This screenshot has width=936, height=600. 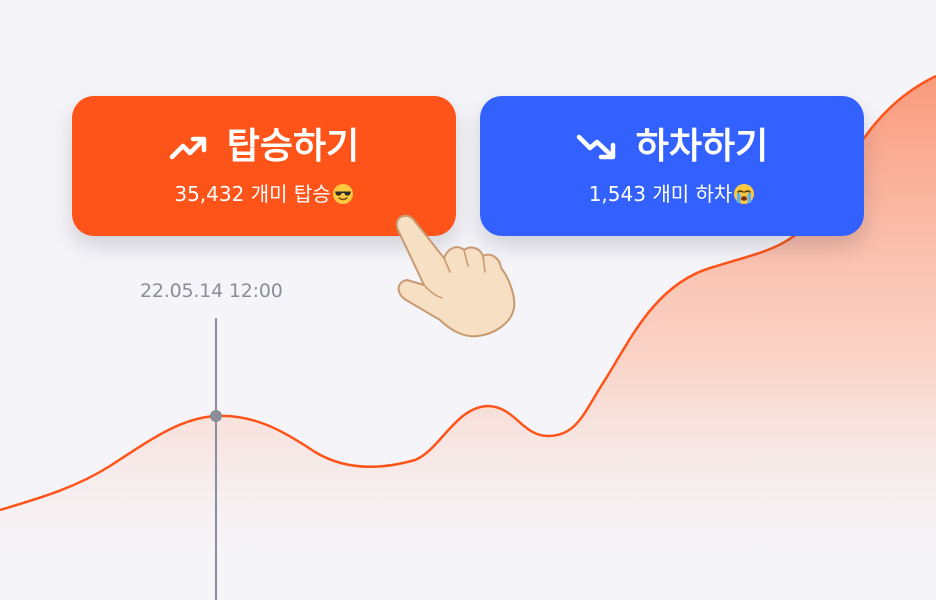 What do you see at coordinates (211, 291) in the screenshot?
I see `chart-timestamp: 22.05.14 12:00` at bounding box center [211, 291].